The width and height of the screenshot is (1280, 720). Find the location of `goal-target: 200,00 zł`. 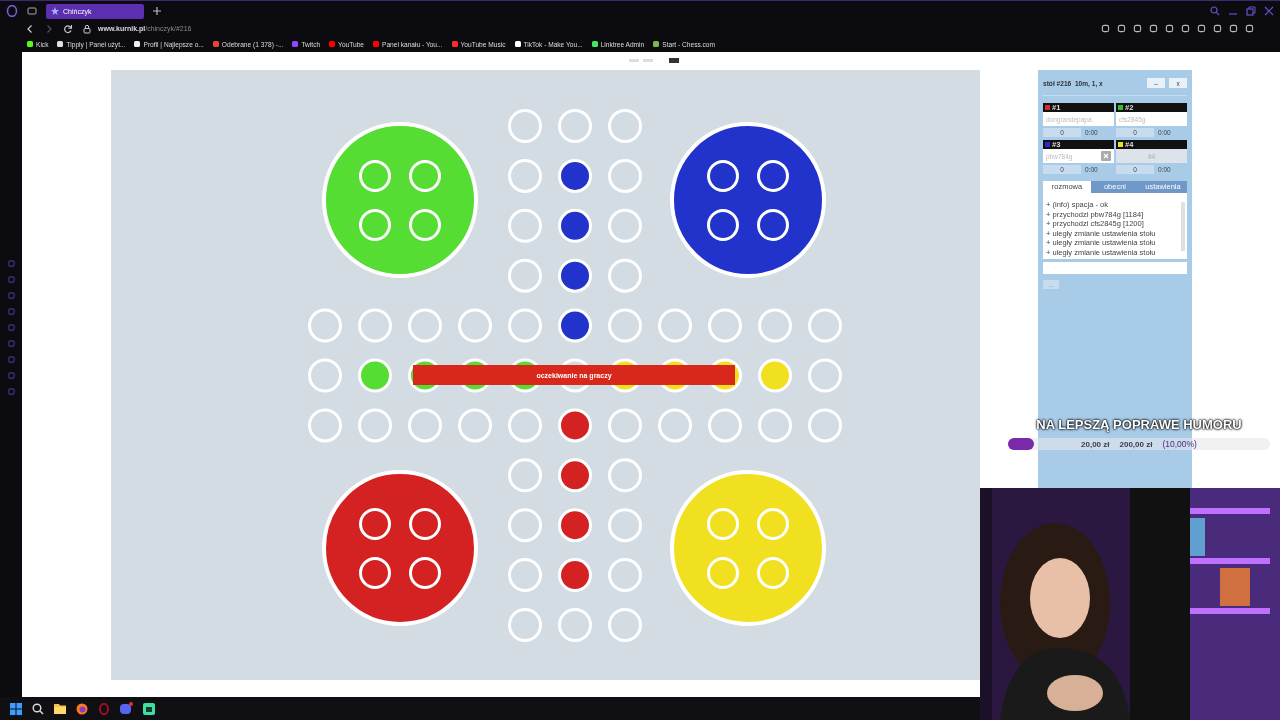

goal-target: 200,00 zł is located at coordinates (1136, 444).